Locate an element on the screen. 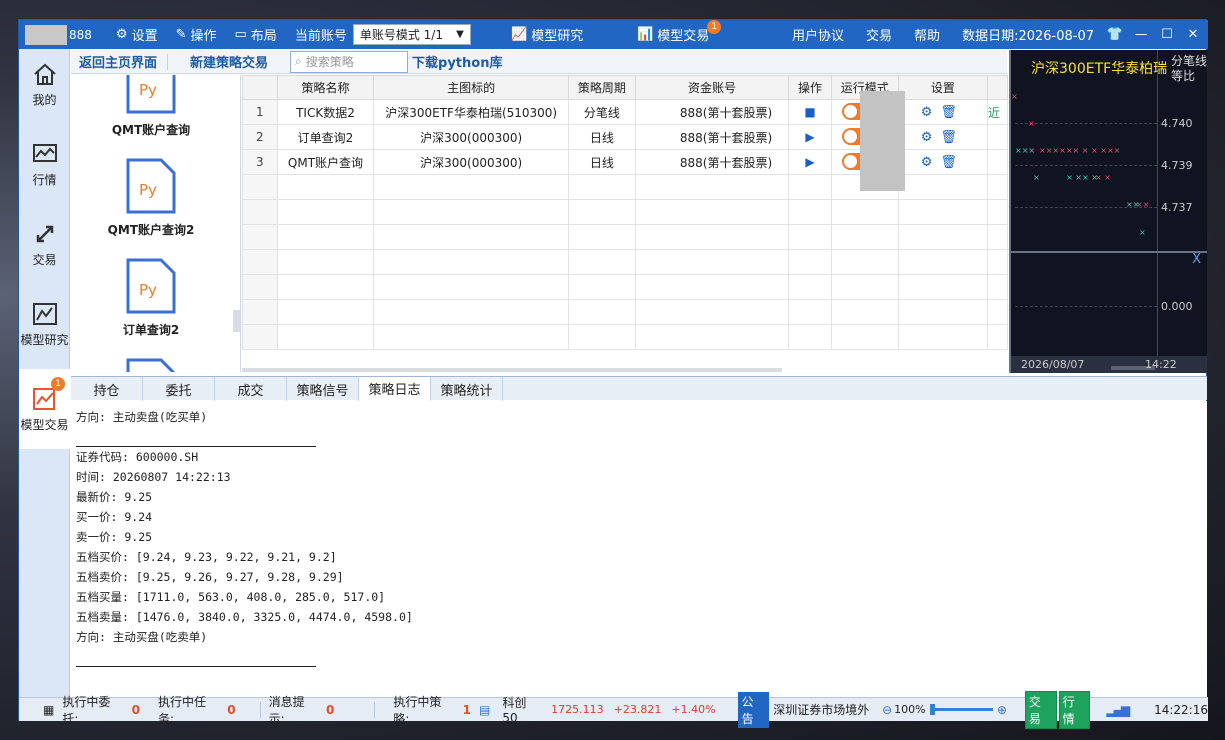 The width and height of the screenshot is (1225, 740). search-input: ⌕ 搜索策略 is located at coordinates (349, 61).